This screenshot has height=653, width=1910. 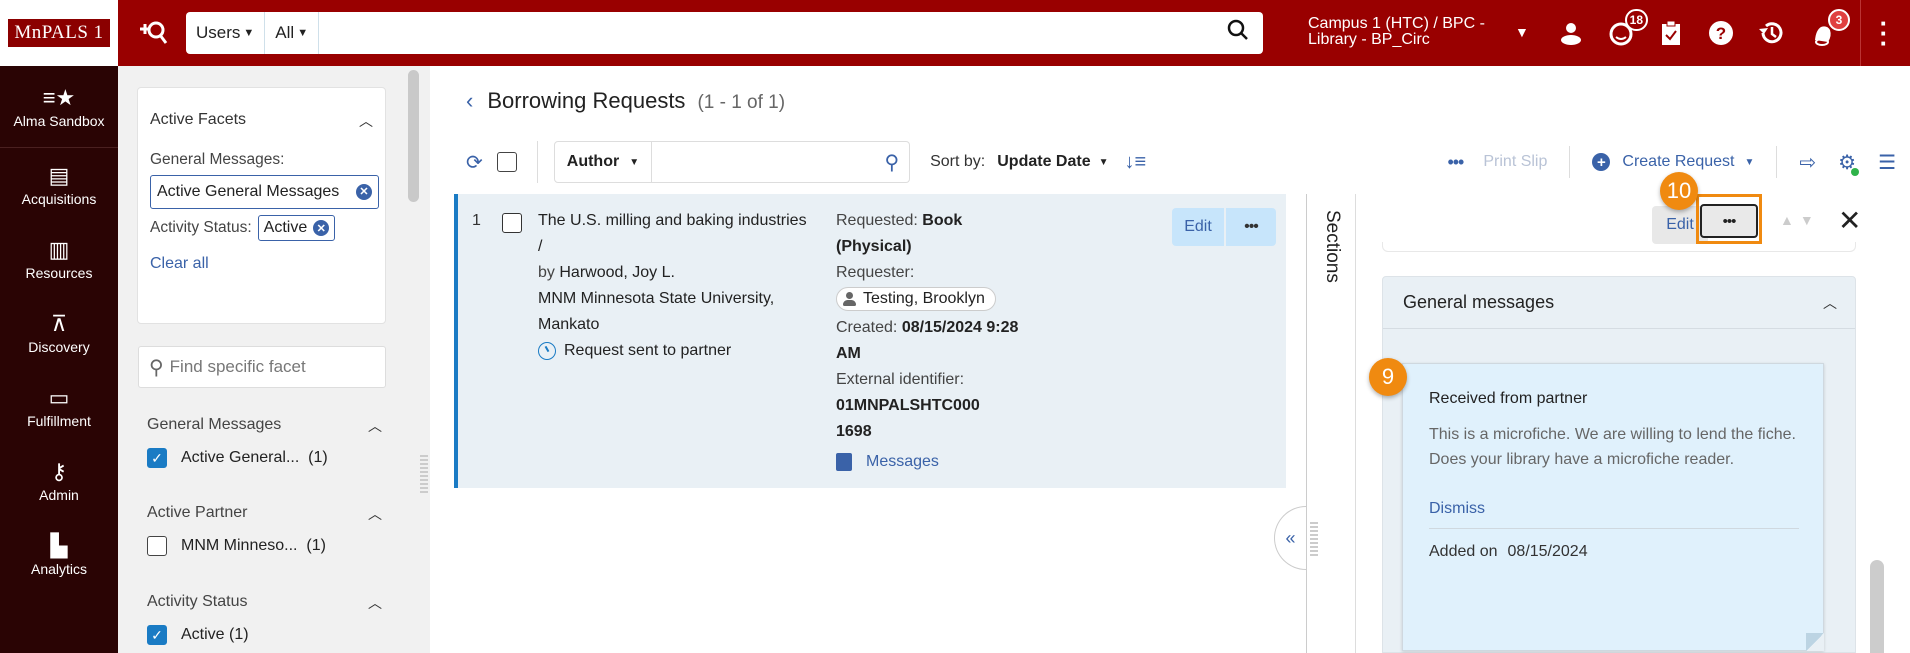 I want to click on dismiss-link: Dismiss, so click(x=1614, y=509).